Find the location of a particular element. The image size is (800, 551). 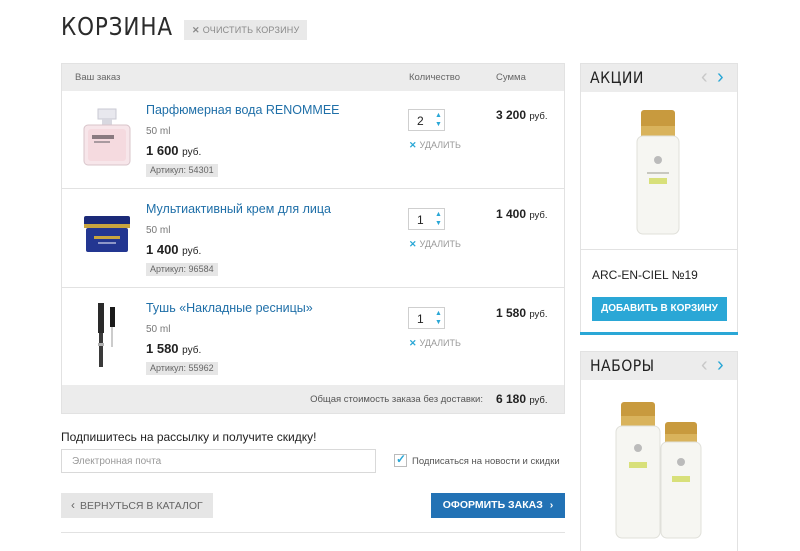

product-price: 1 580 руб. is located at coordinates (174, 348).